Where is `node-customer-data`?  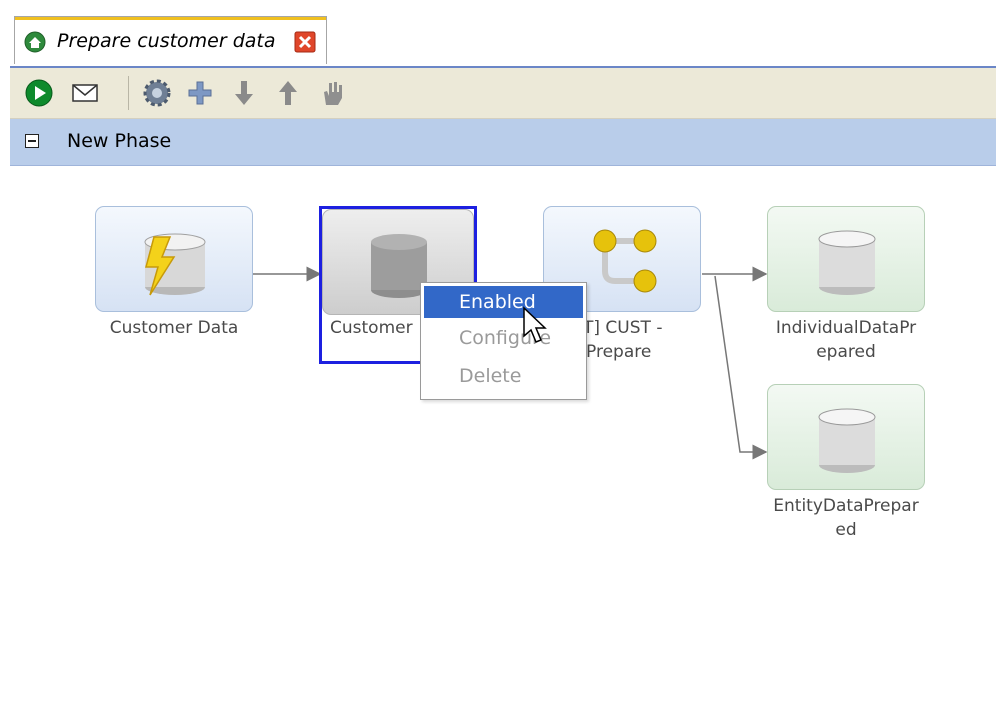
node-customer-data is located at coordinates (174, 259).